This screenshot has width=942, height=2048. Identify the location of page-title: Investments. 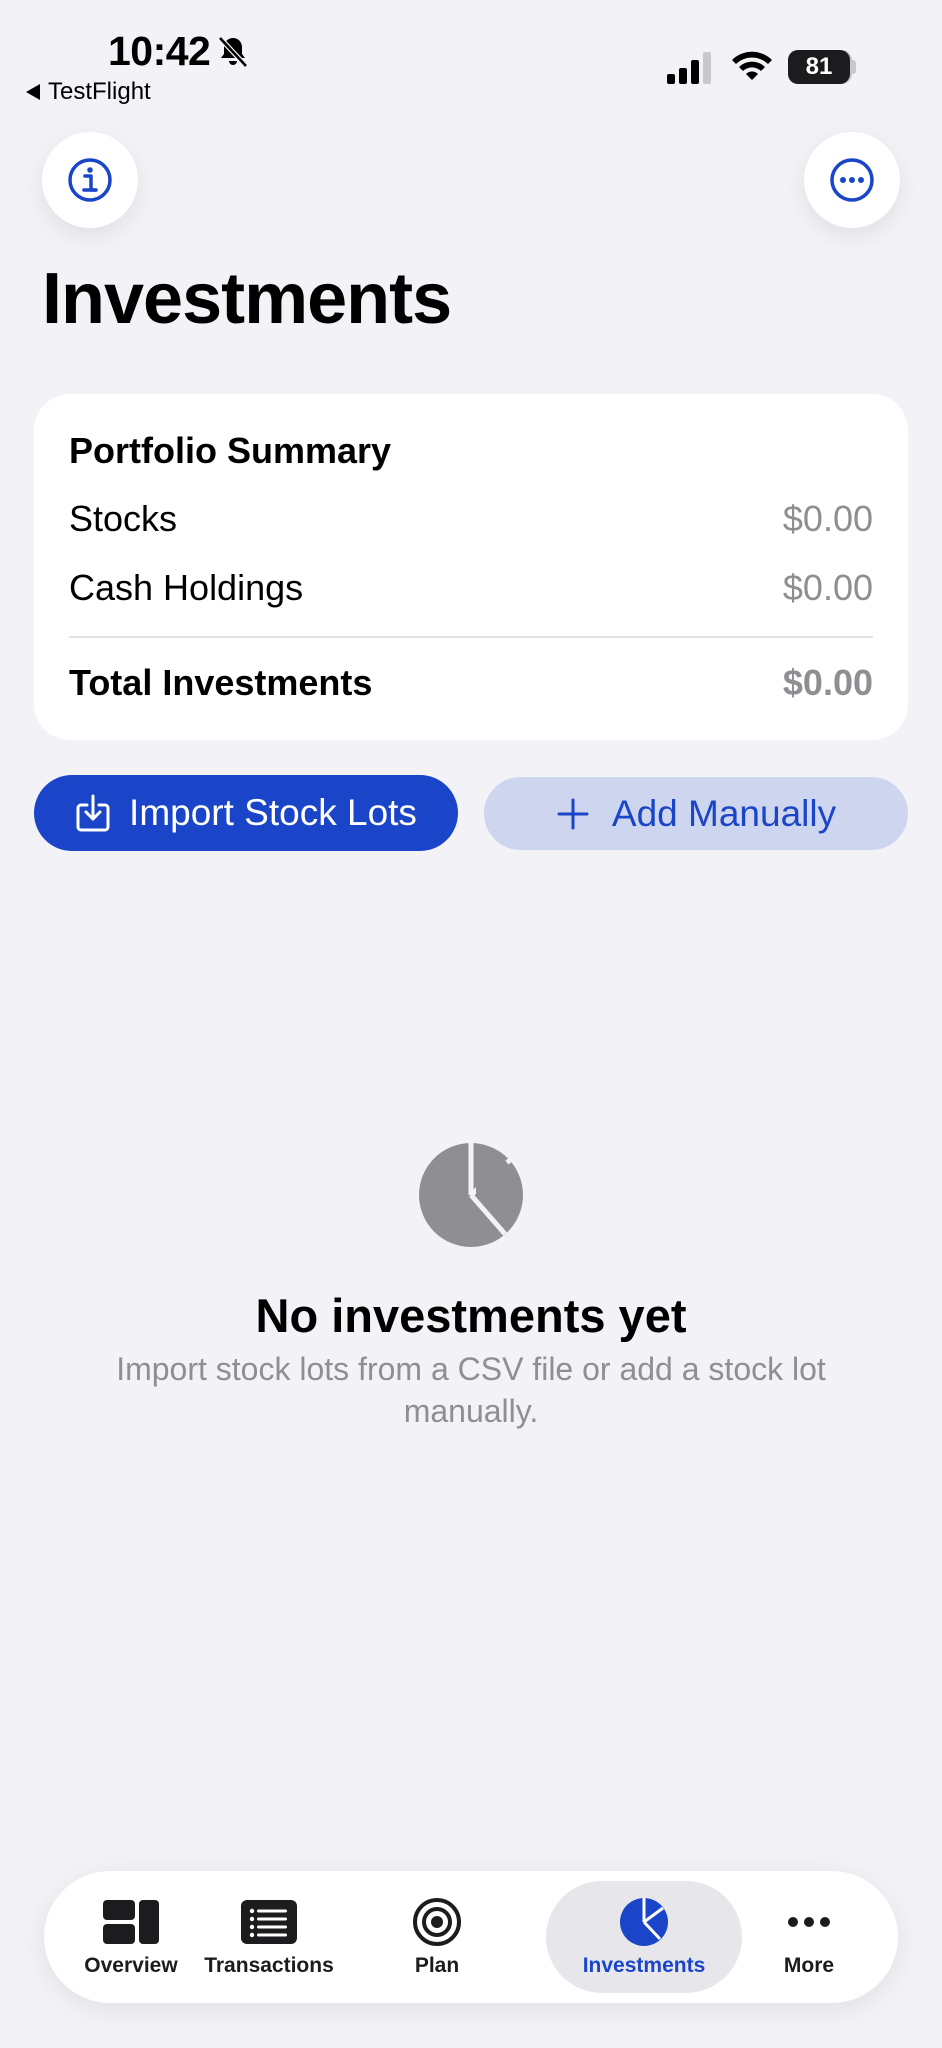
(247, 299).